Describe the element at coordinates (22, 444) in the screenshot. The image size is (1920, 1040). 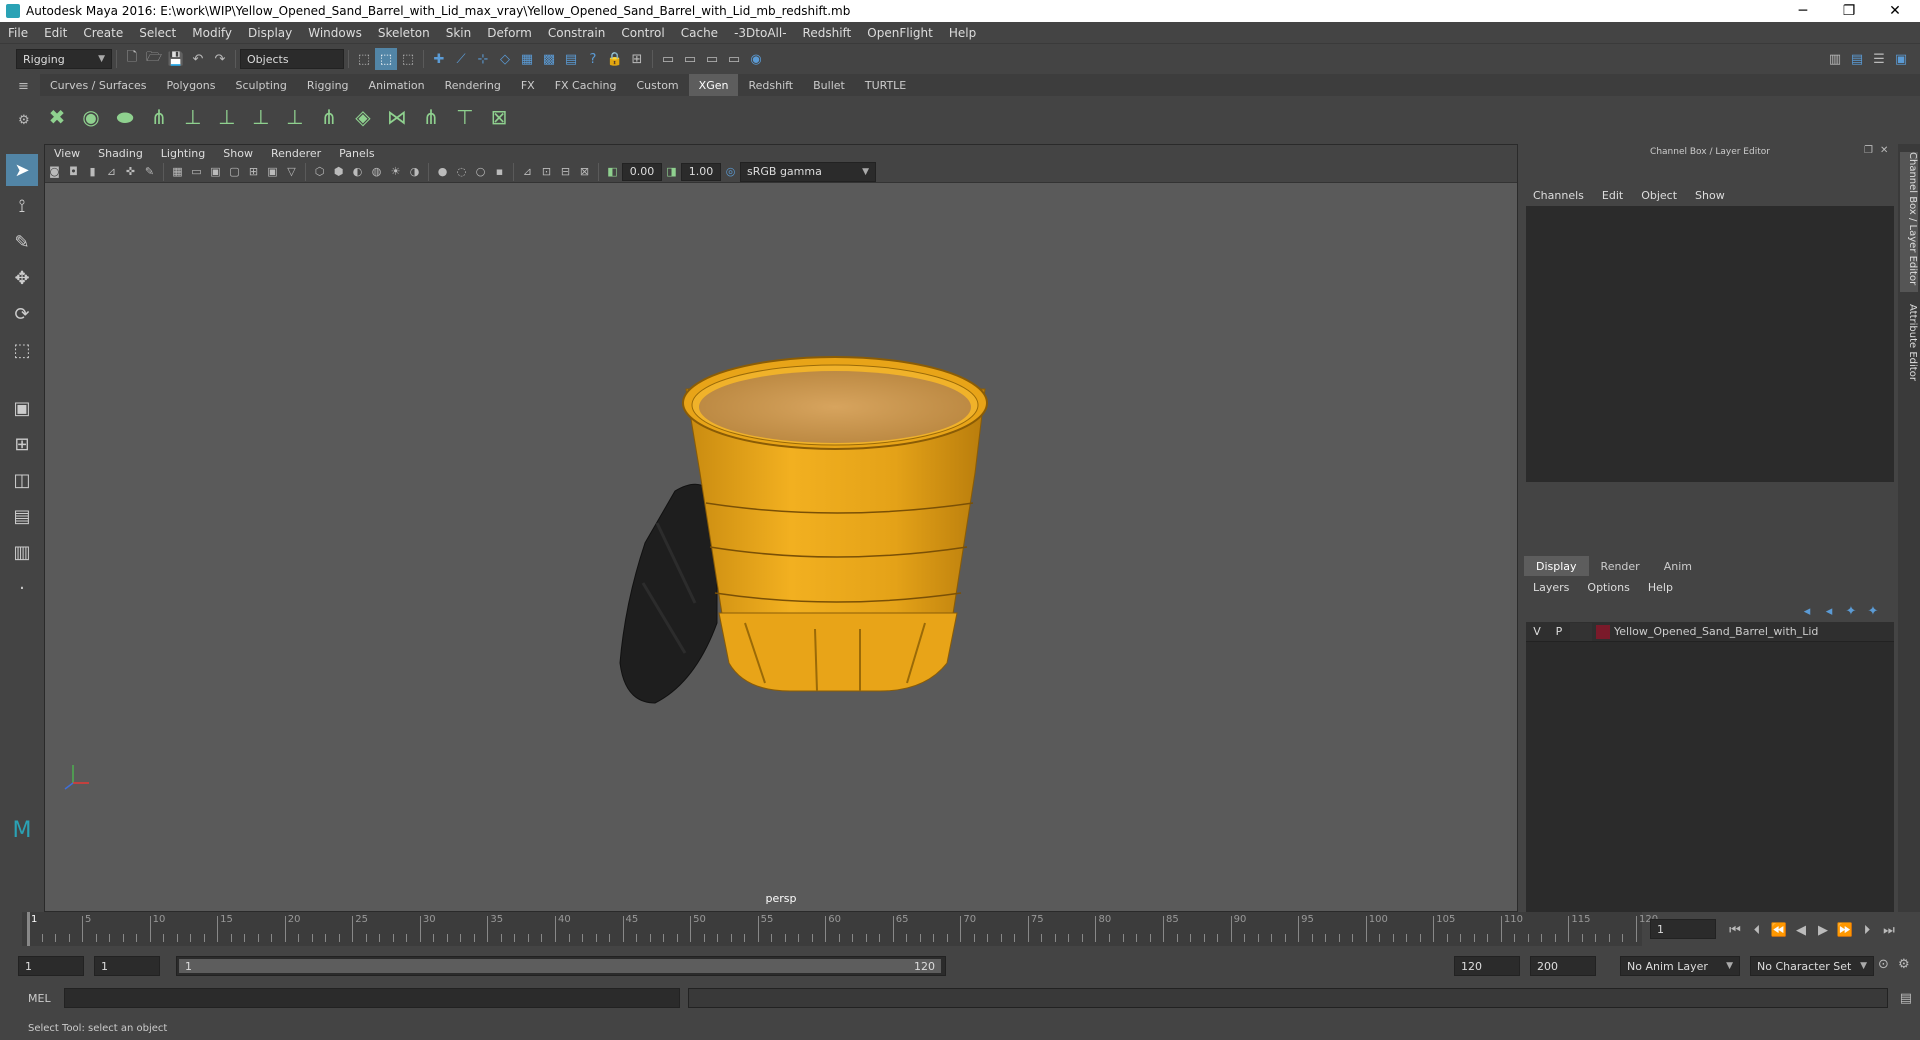
I see `layout-four-icon: ⊞` at that location.